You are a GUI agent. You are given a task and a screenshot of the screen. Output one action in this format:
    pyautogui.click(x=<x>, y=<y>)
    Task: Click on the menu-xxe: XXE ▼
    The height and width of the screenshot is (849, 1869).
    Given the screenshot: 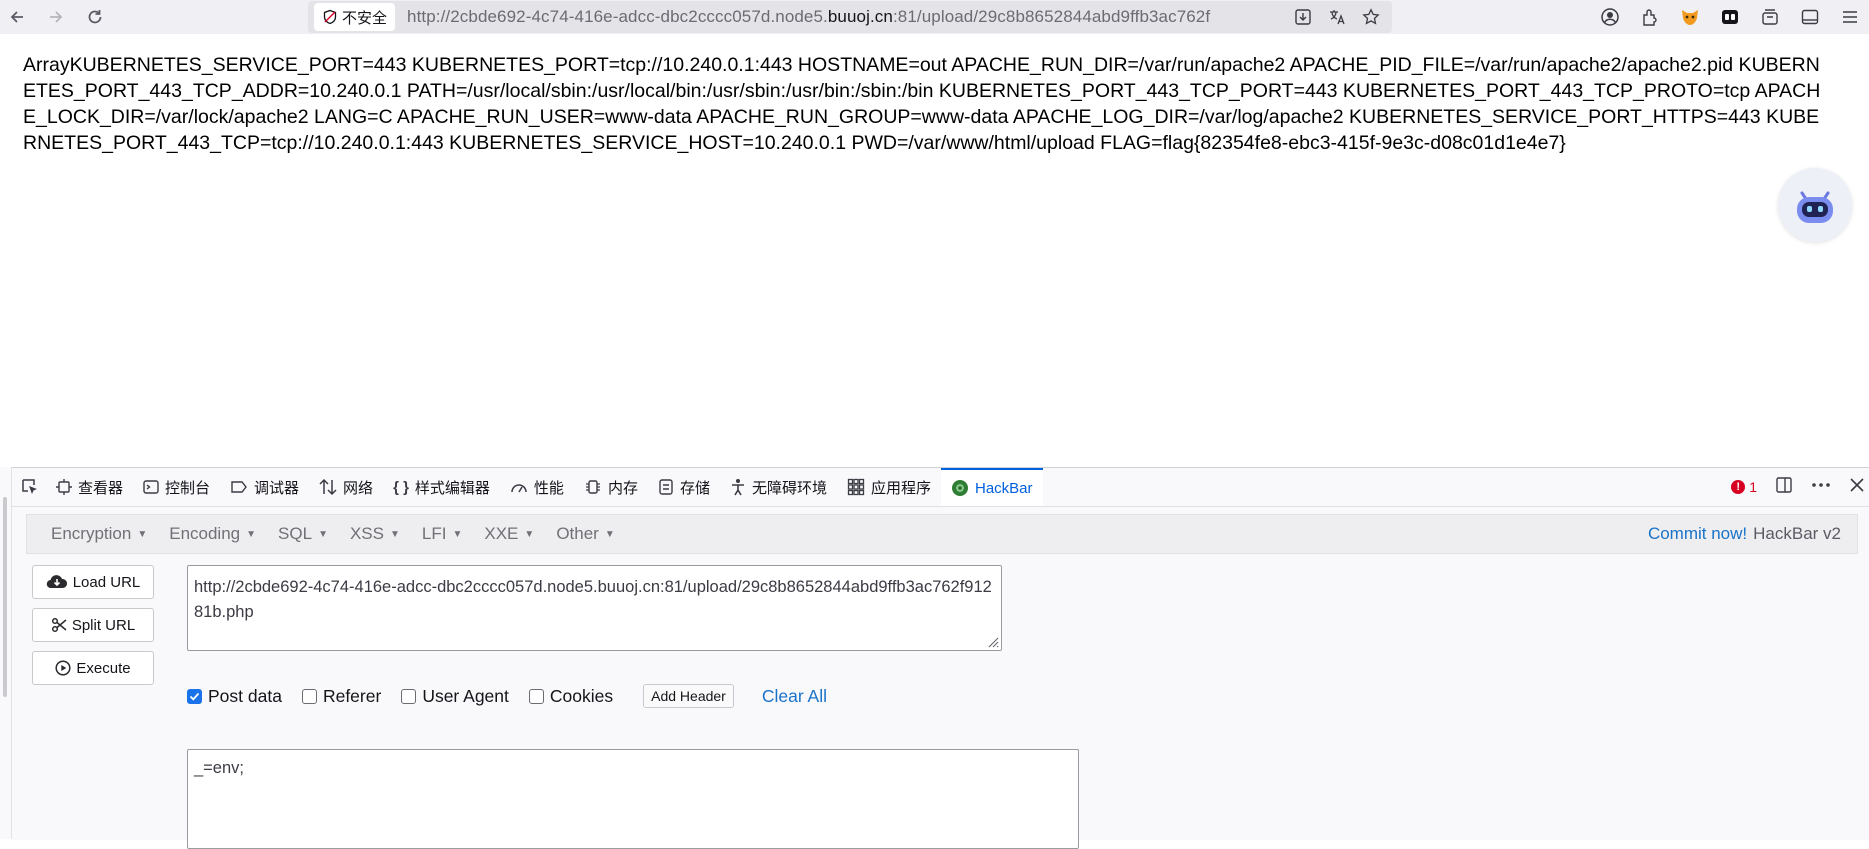 What is the action you would take?
    pyautogui.click(x=509, y=534)
    